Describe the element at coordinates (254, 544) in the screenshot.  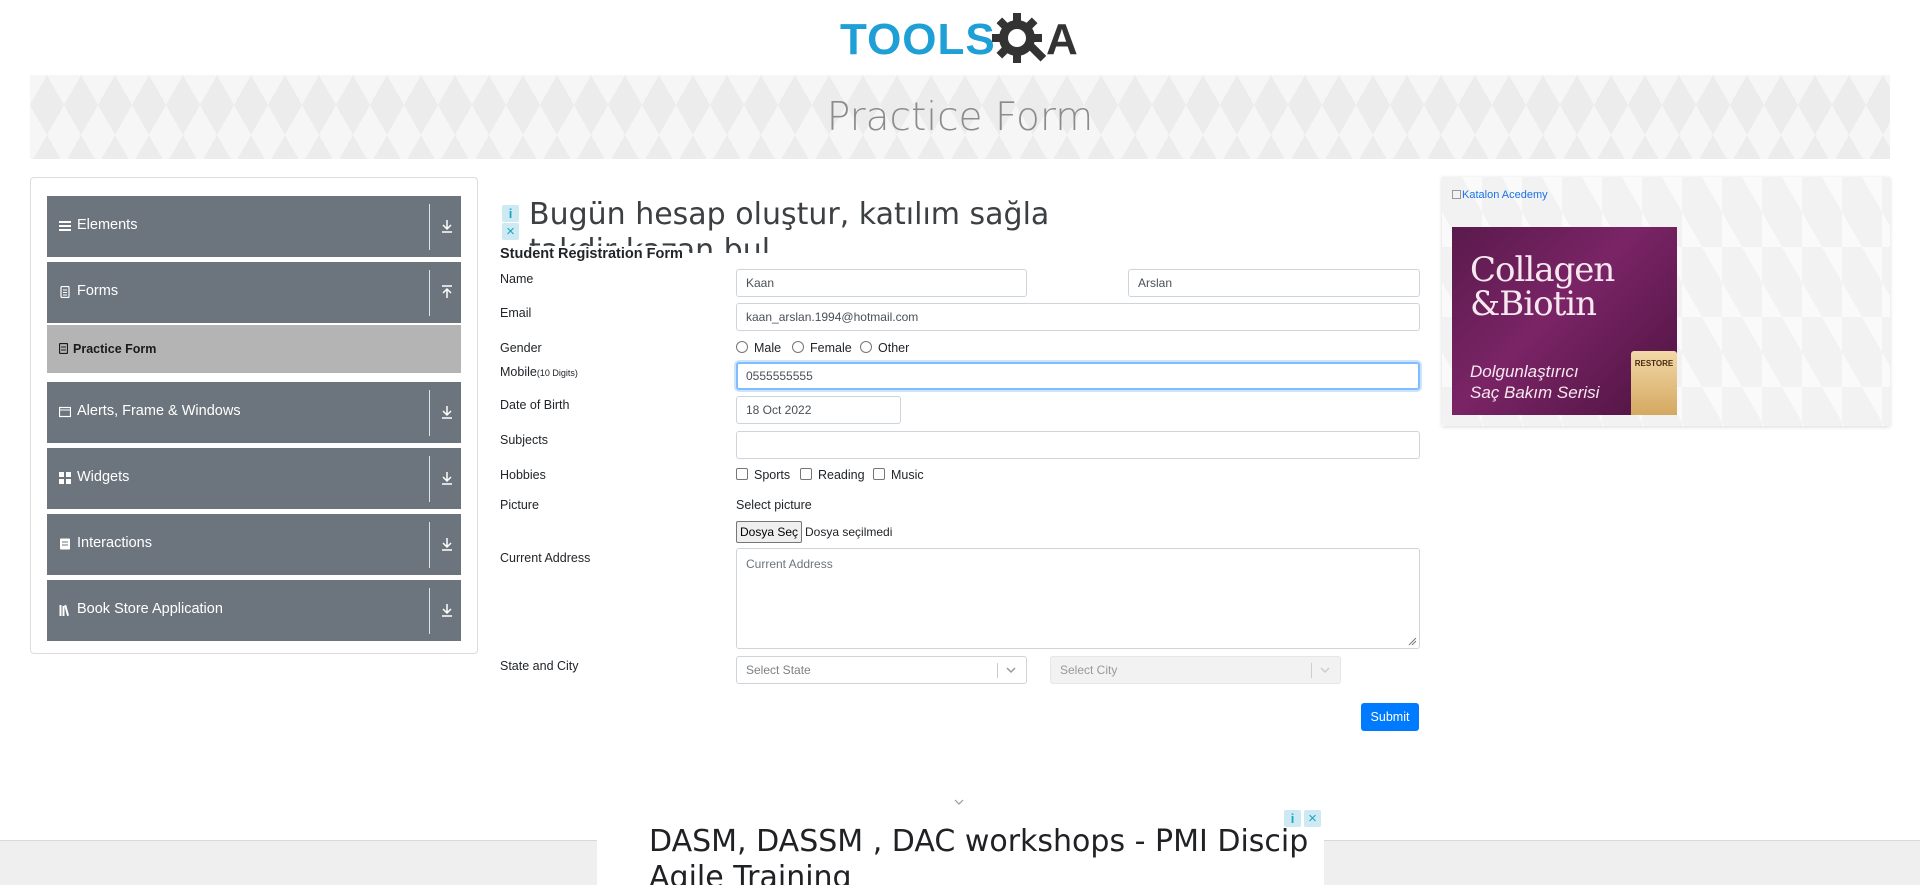
I see `sidebar-group-interactions: Interactions` at that location.